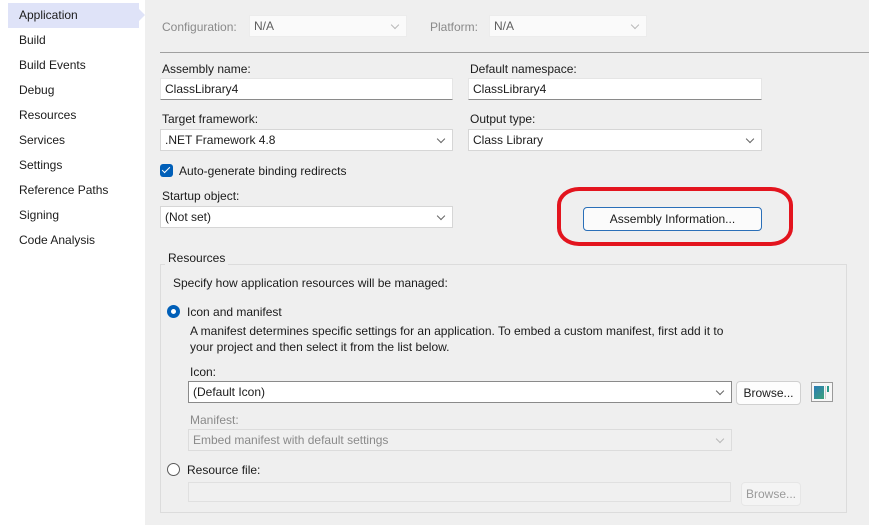 The width and height of the screenshot is (869, 525). Describe the element at coordinates (197, 258) in the screenshot. I see `resources-group-title: Resources` at that location.